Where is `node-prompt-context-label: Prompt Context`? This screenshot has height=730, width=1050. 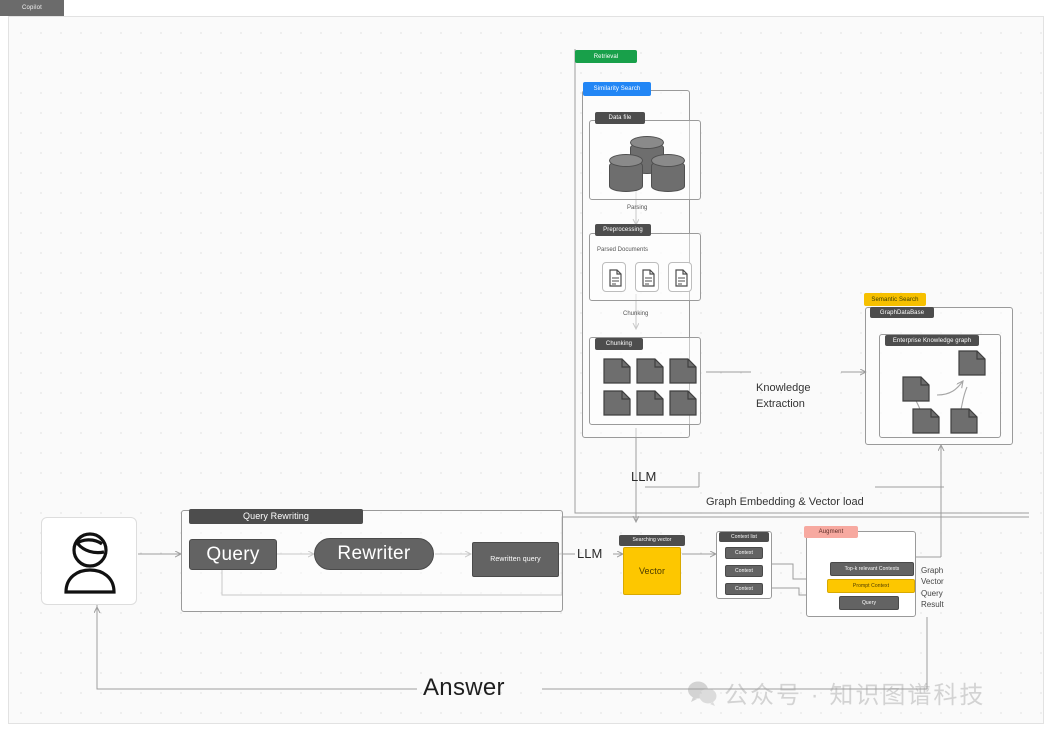 node-prompt-context-label: Prompt Context is located at coordinates (871, 586).